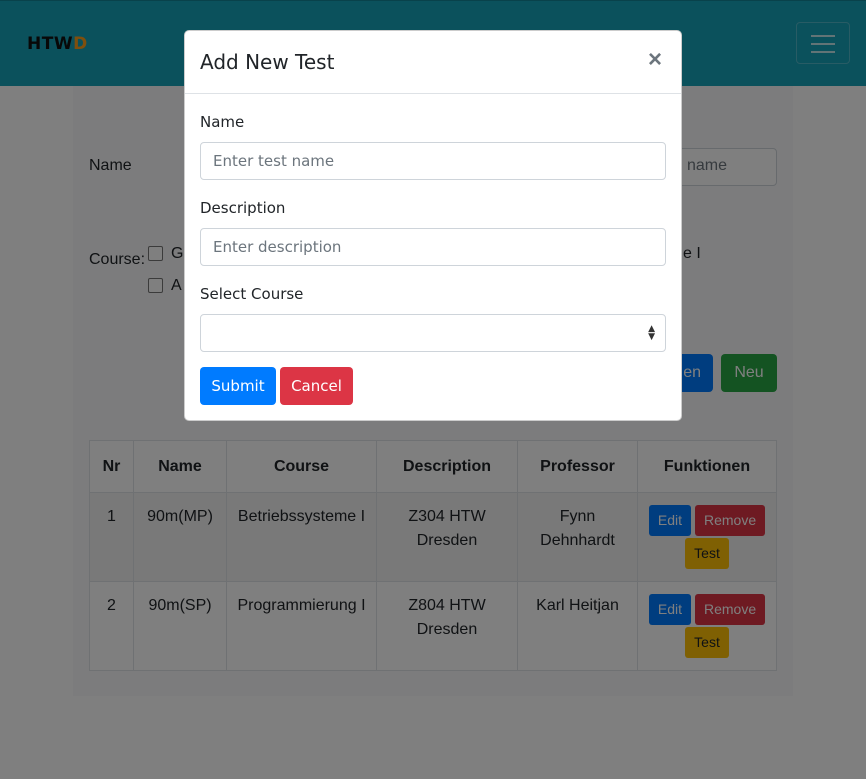  What do you see at coordinates (267, 62) in the screenshot?
I see `modal-title: Add New Test` at bounding box center [267, 62].